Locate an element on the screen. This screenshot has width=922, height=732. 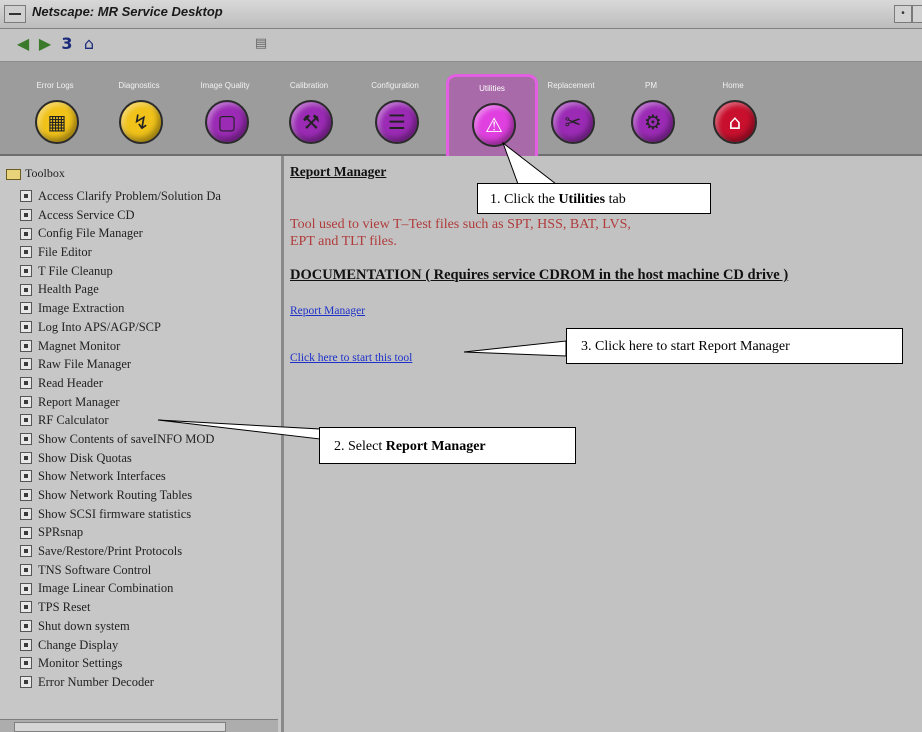
tab-label: Utilities is located at coordinates (492, 88).